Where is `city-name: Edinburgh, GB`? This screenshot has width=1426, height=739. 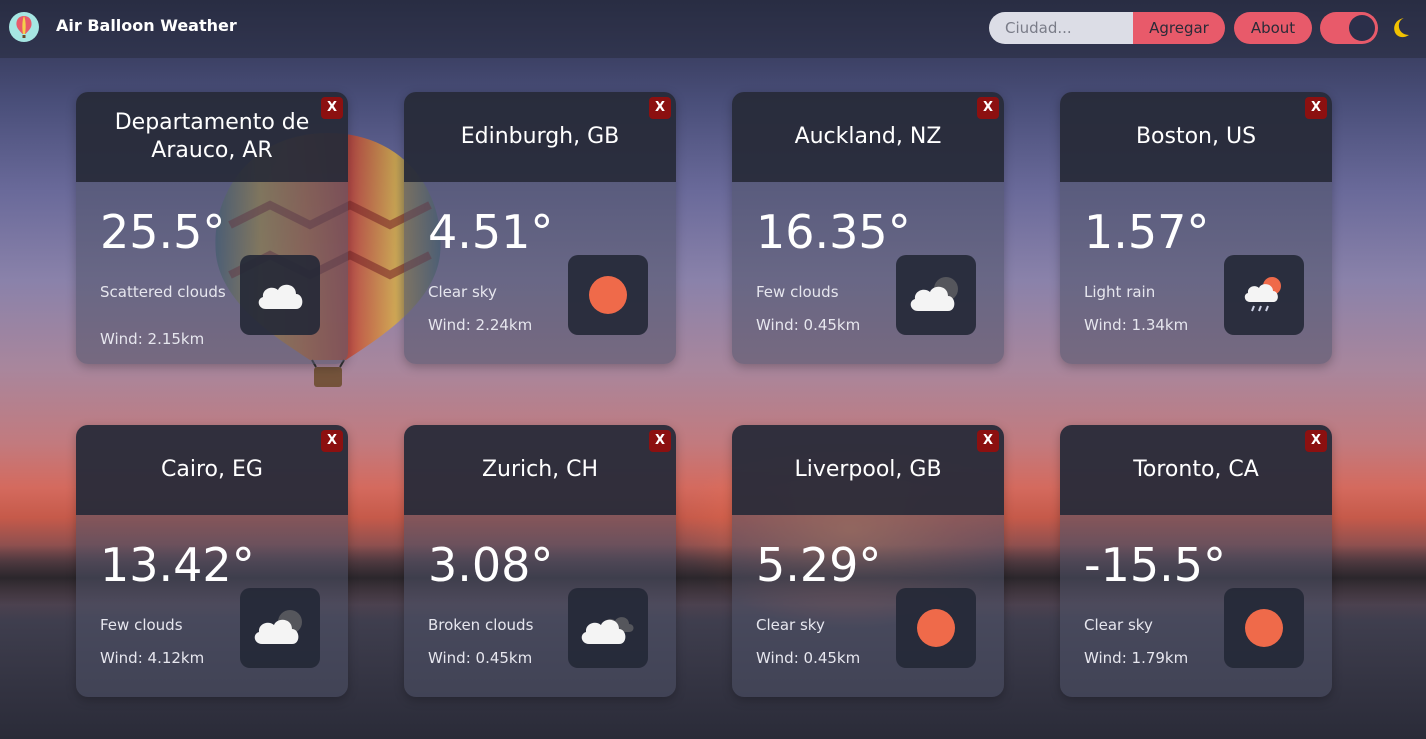 city-name: Edinburgh, GB is located at coordinates (540, 136).